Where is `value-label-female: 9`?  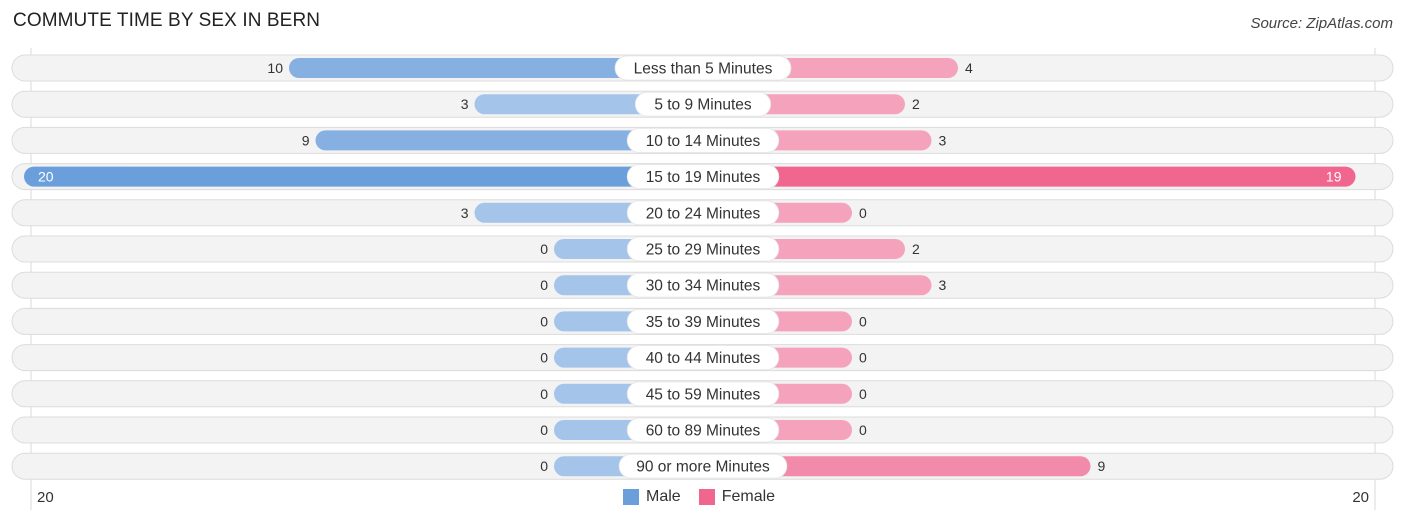 value-label-female: 9 is located at coordinates (1102, 466).